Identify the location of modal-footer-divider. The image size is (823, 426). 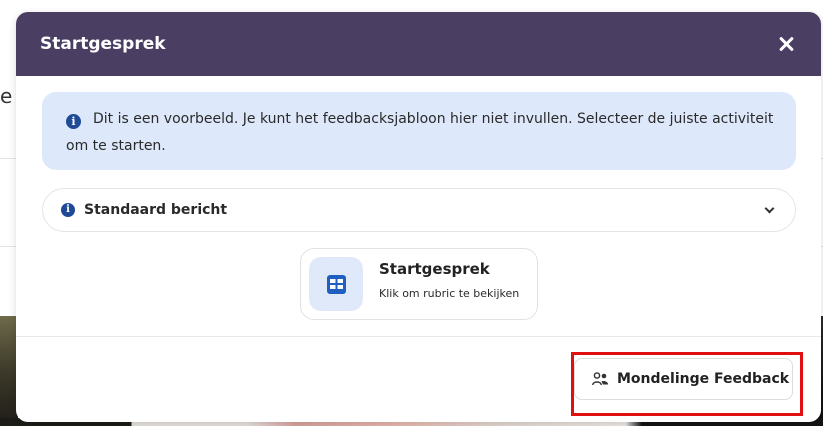
(418, 336).